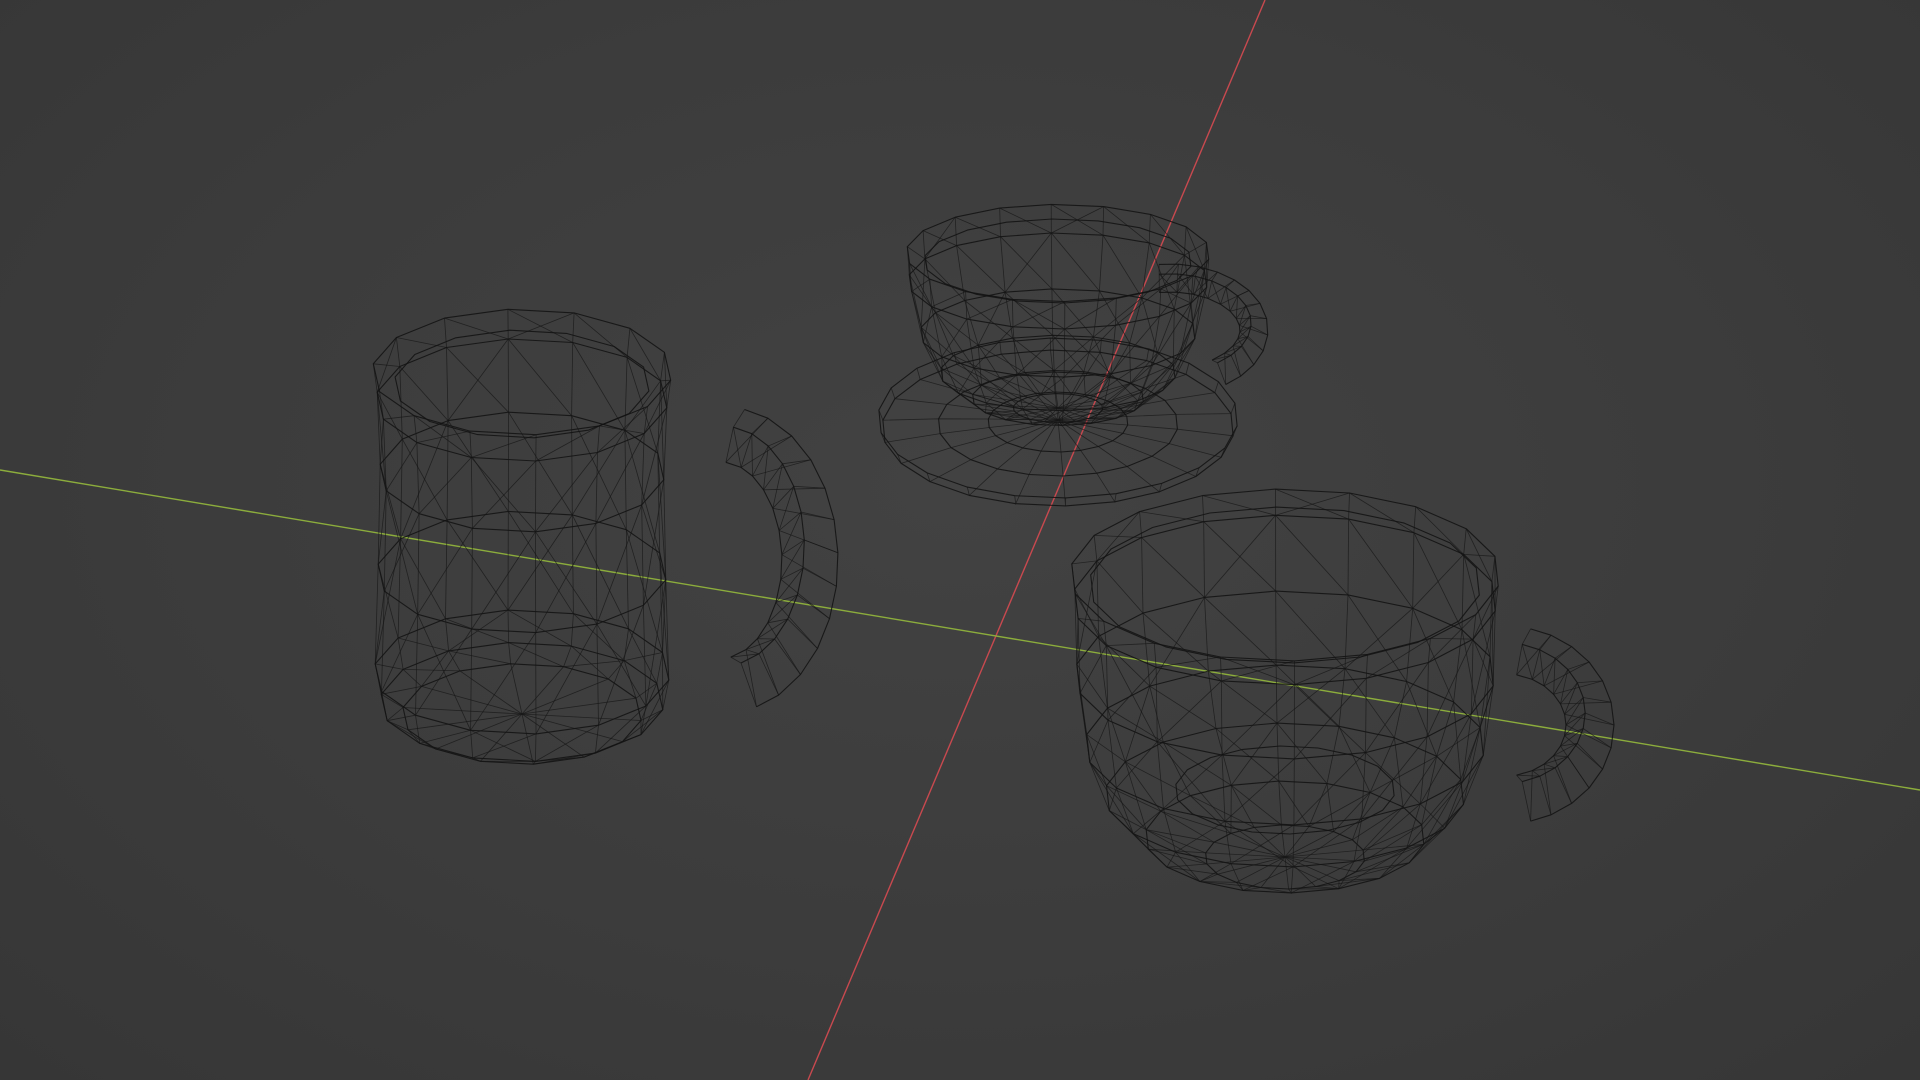 The image size is (1920, 1080). Describe the element at coordinates (1058, 422) in the screenshot. I see `saucer-wireframe` at that location.